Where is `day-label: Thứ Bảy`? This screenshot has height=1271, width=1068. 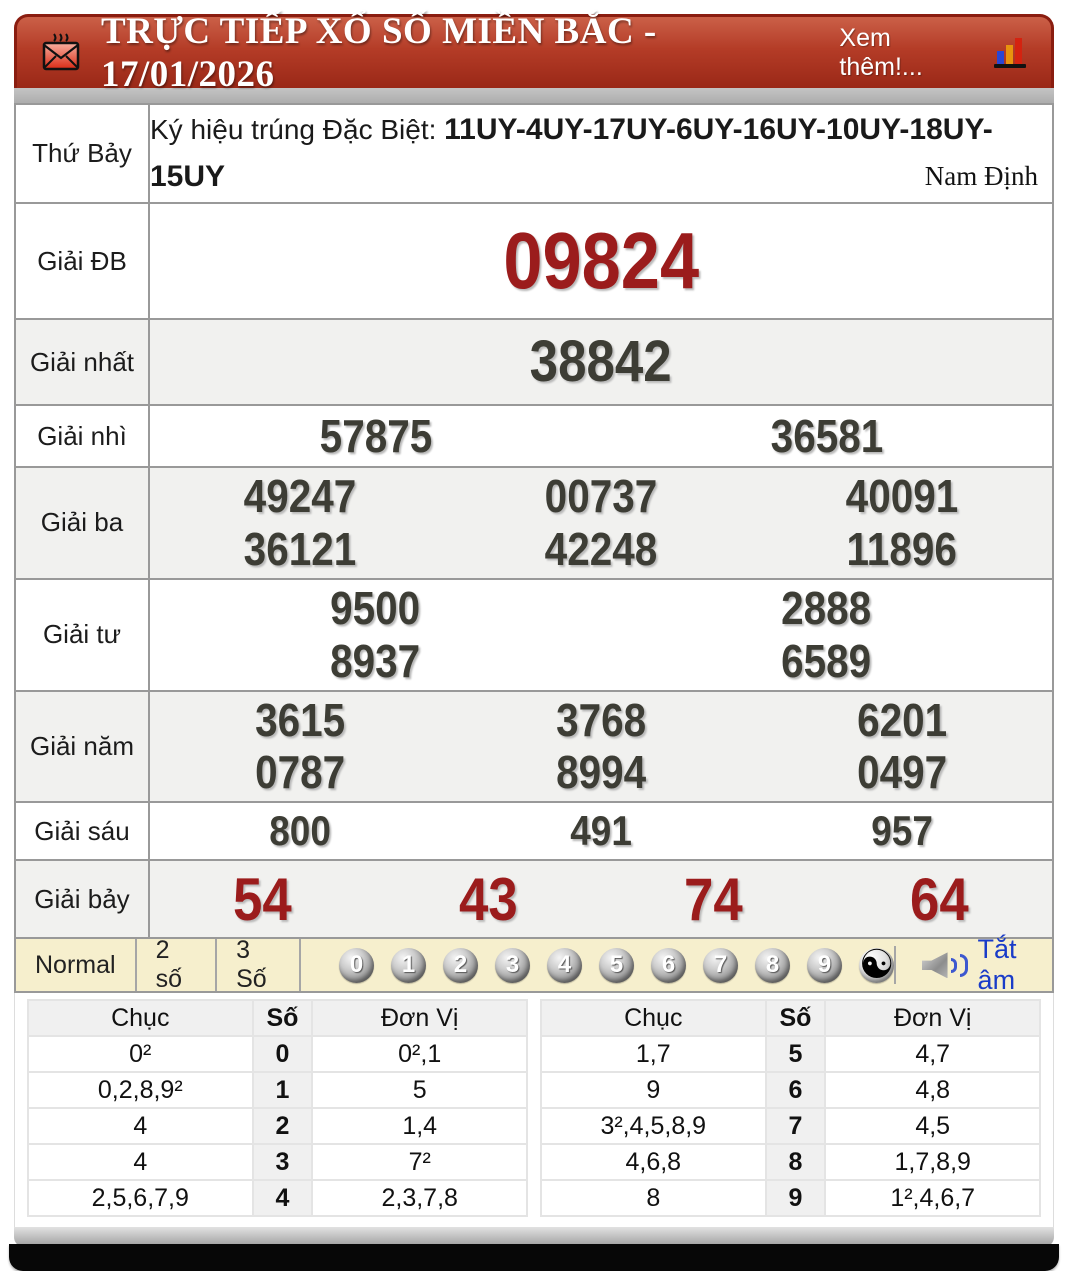 day-label: Thứ Bảy is located at coordinates (82, 153).